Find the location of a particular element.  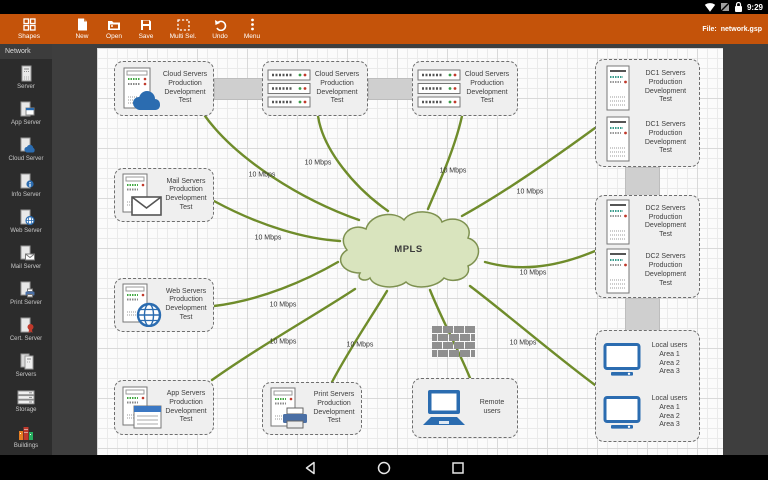

undo-button: Undo is located at coordinates (220, 29).